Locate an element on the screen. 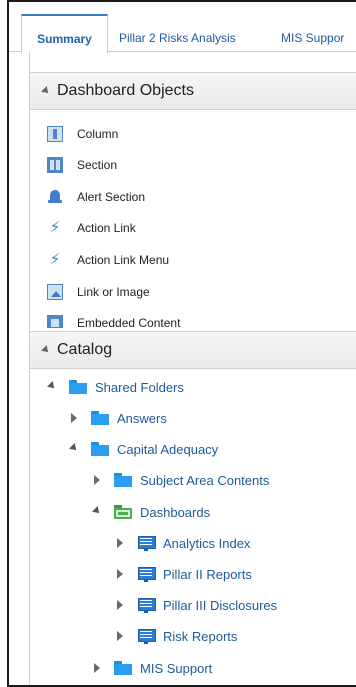  column-icon is located at coordinates (55, 134).